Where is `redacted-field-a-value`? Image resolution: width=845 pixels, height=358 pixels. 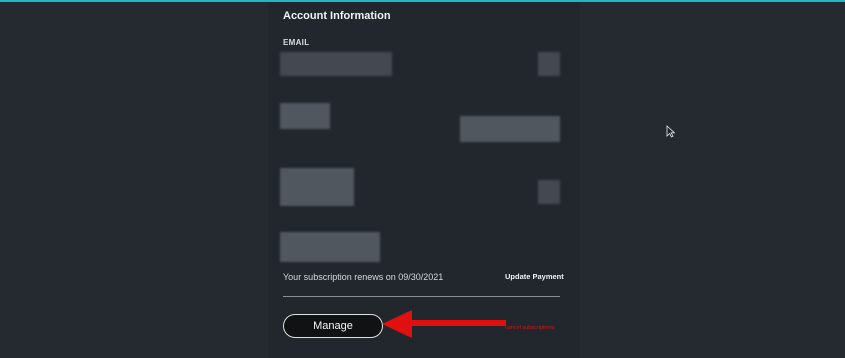 redacted-field-a-value is located at coordinates (510, 129).